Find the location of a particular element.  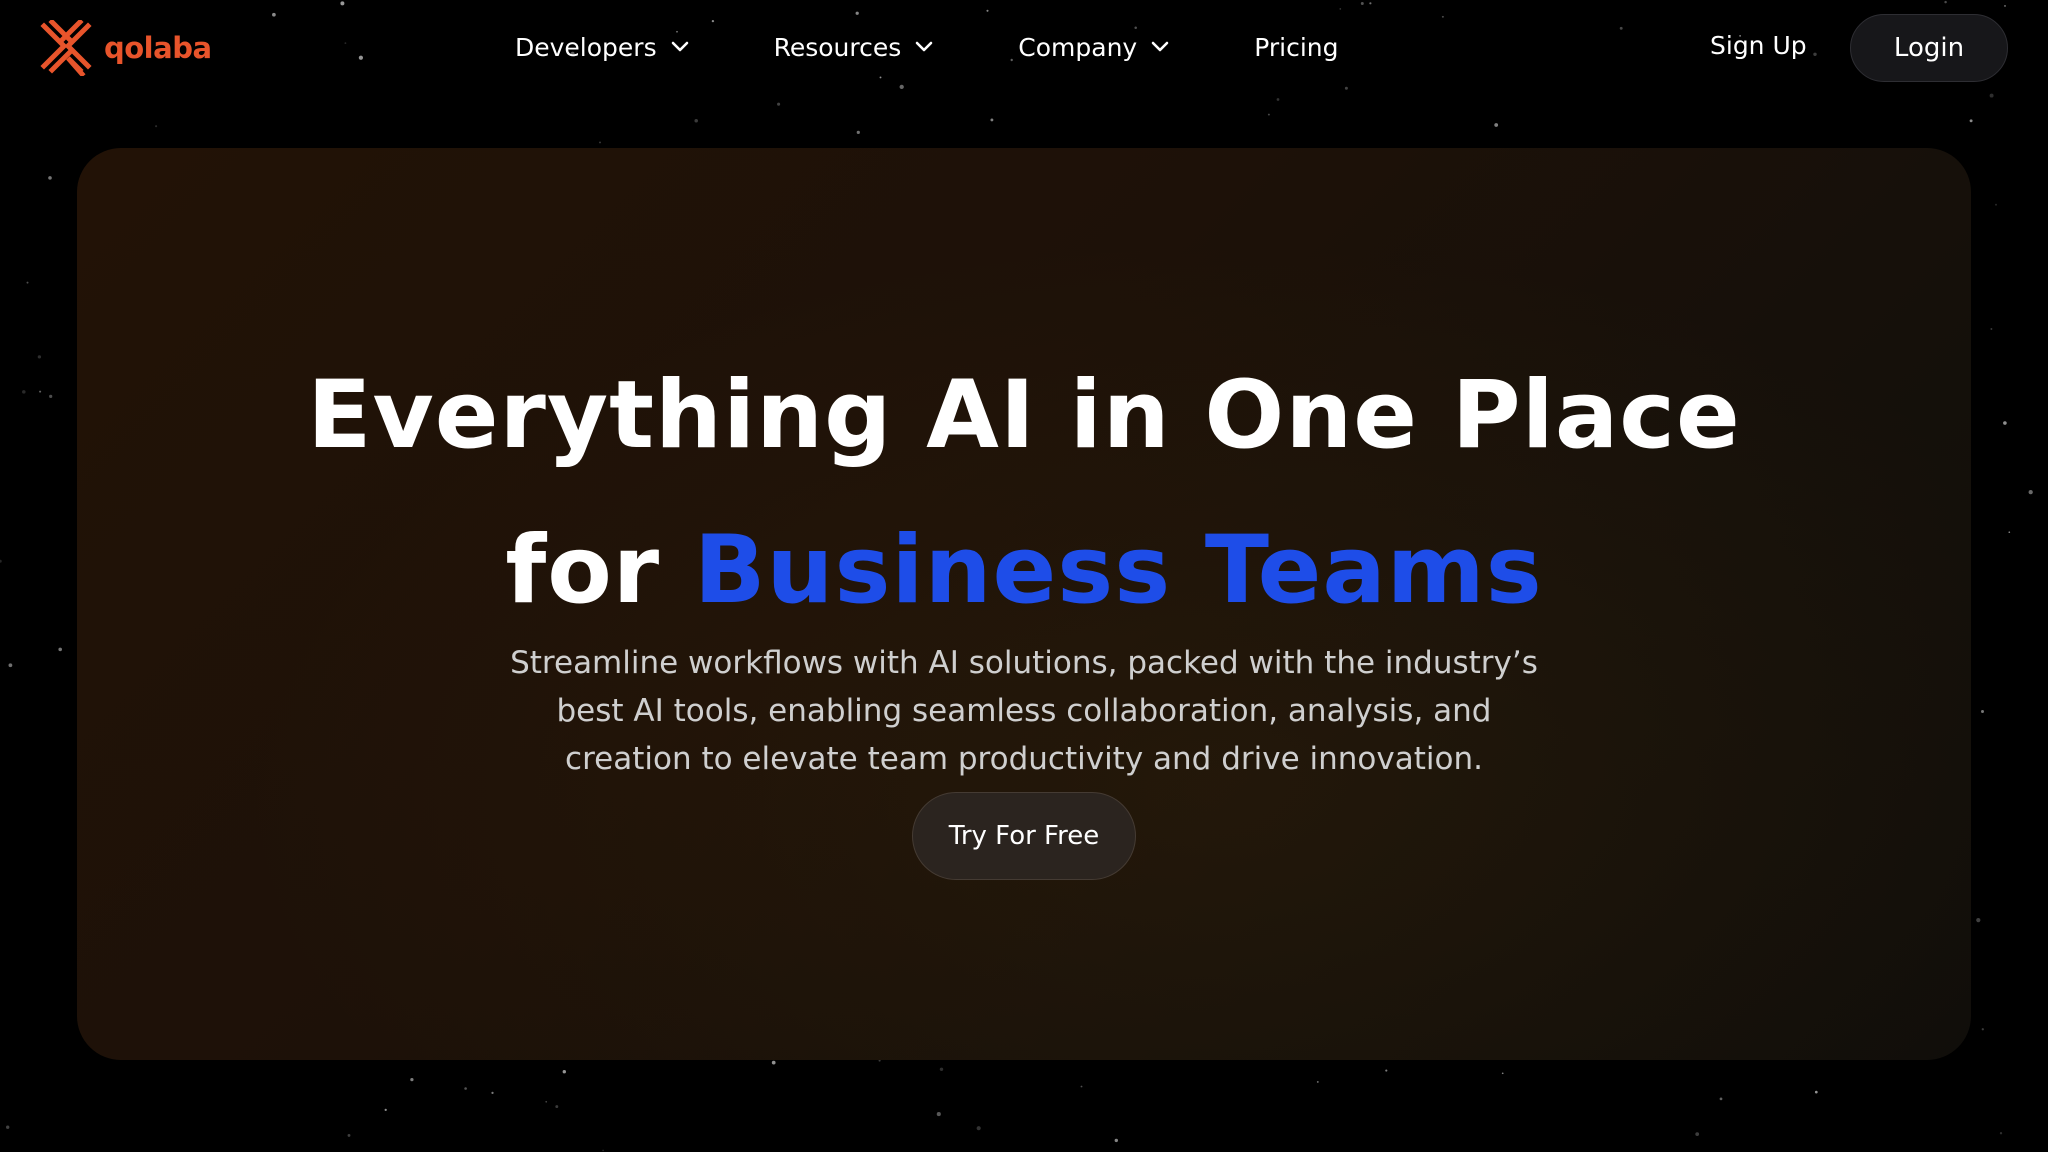

headline-prefix: for is located at coordinates (599, 570).